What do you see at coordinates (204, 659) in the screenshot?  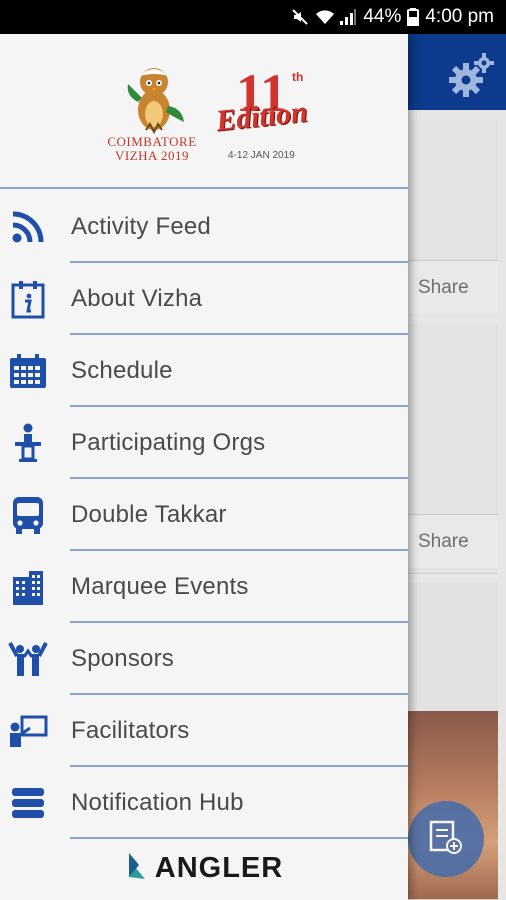 I see `menu-item-sponsors: Sponsors` at bounding box center [204, 659].